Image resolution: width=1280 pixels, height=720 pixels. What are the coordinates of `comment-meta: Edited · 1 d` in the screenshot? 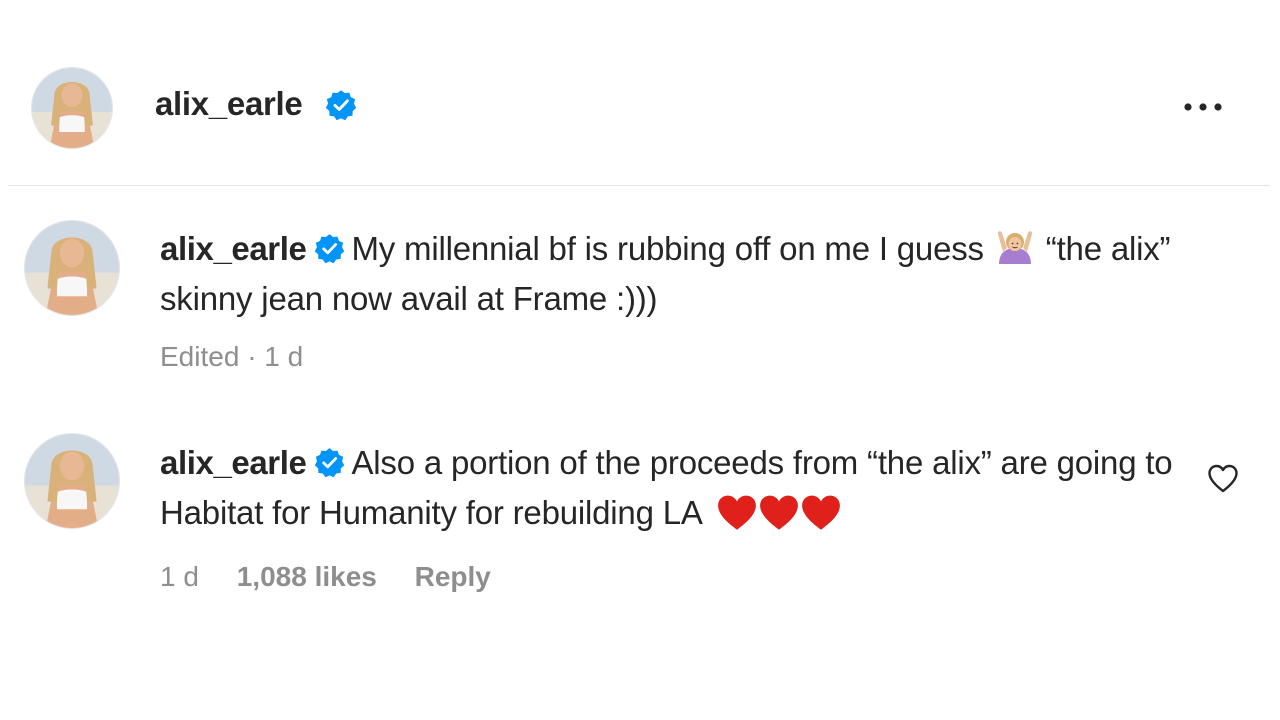 It's located at (231, 357).